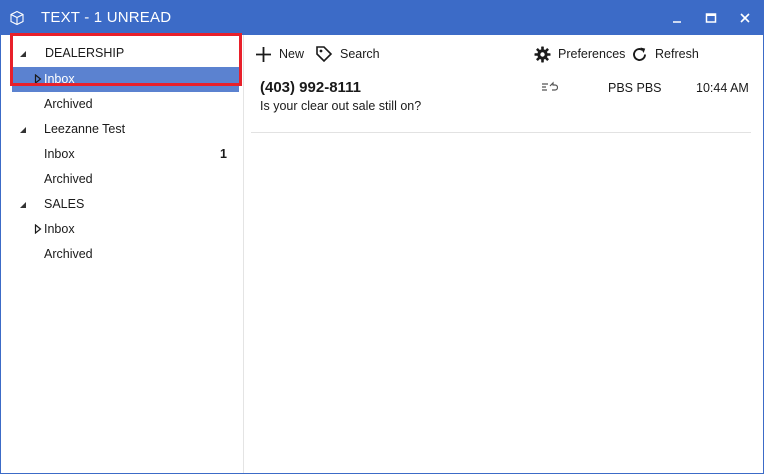 Image resolution: width=764 pixels, height=474 pixels. What do you see at coordinates (677, 22) in the screenshot?
I see `minimize-icon` at bounding box center [677, 22].